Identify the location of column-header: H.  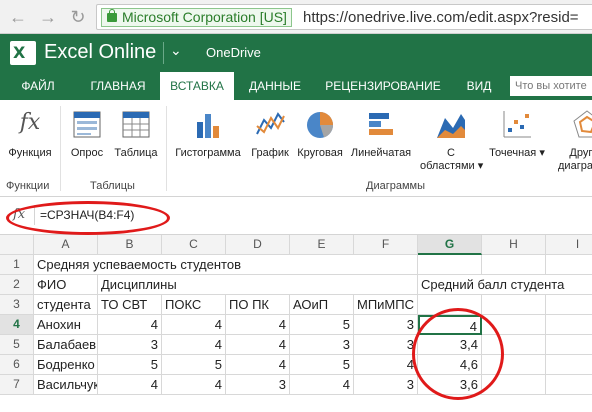
(514, 245).